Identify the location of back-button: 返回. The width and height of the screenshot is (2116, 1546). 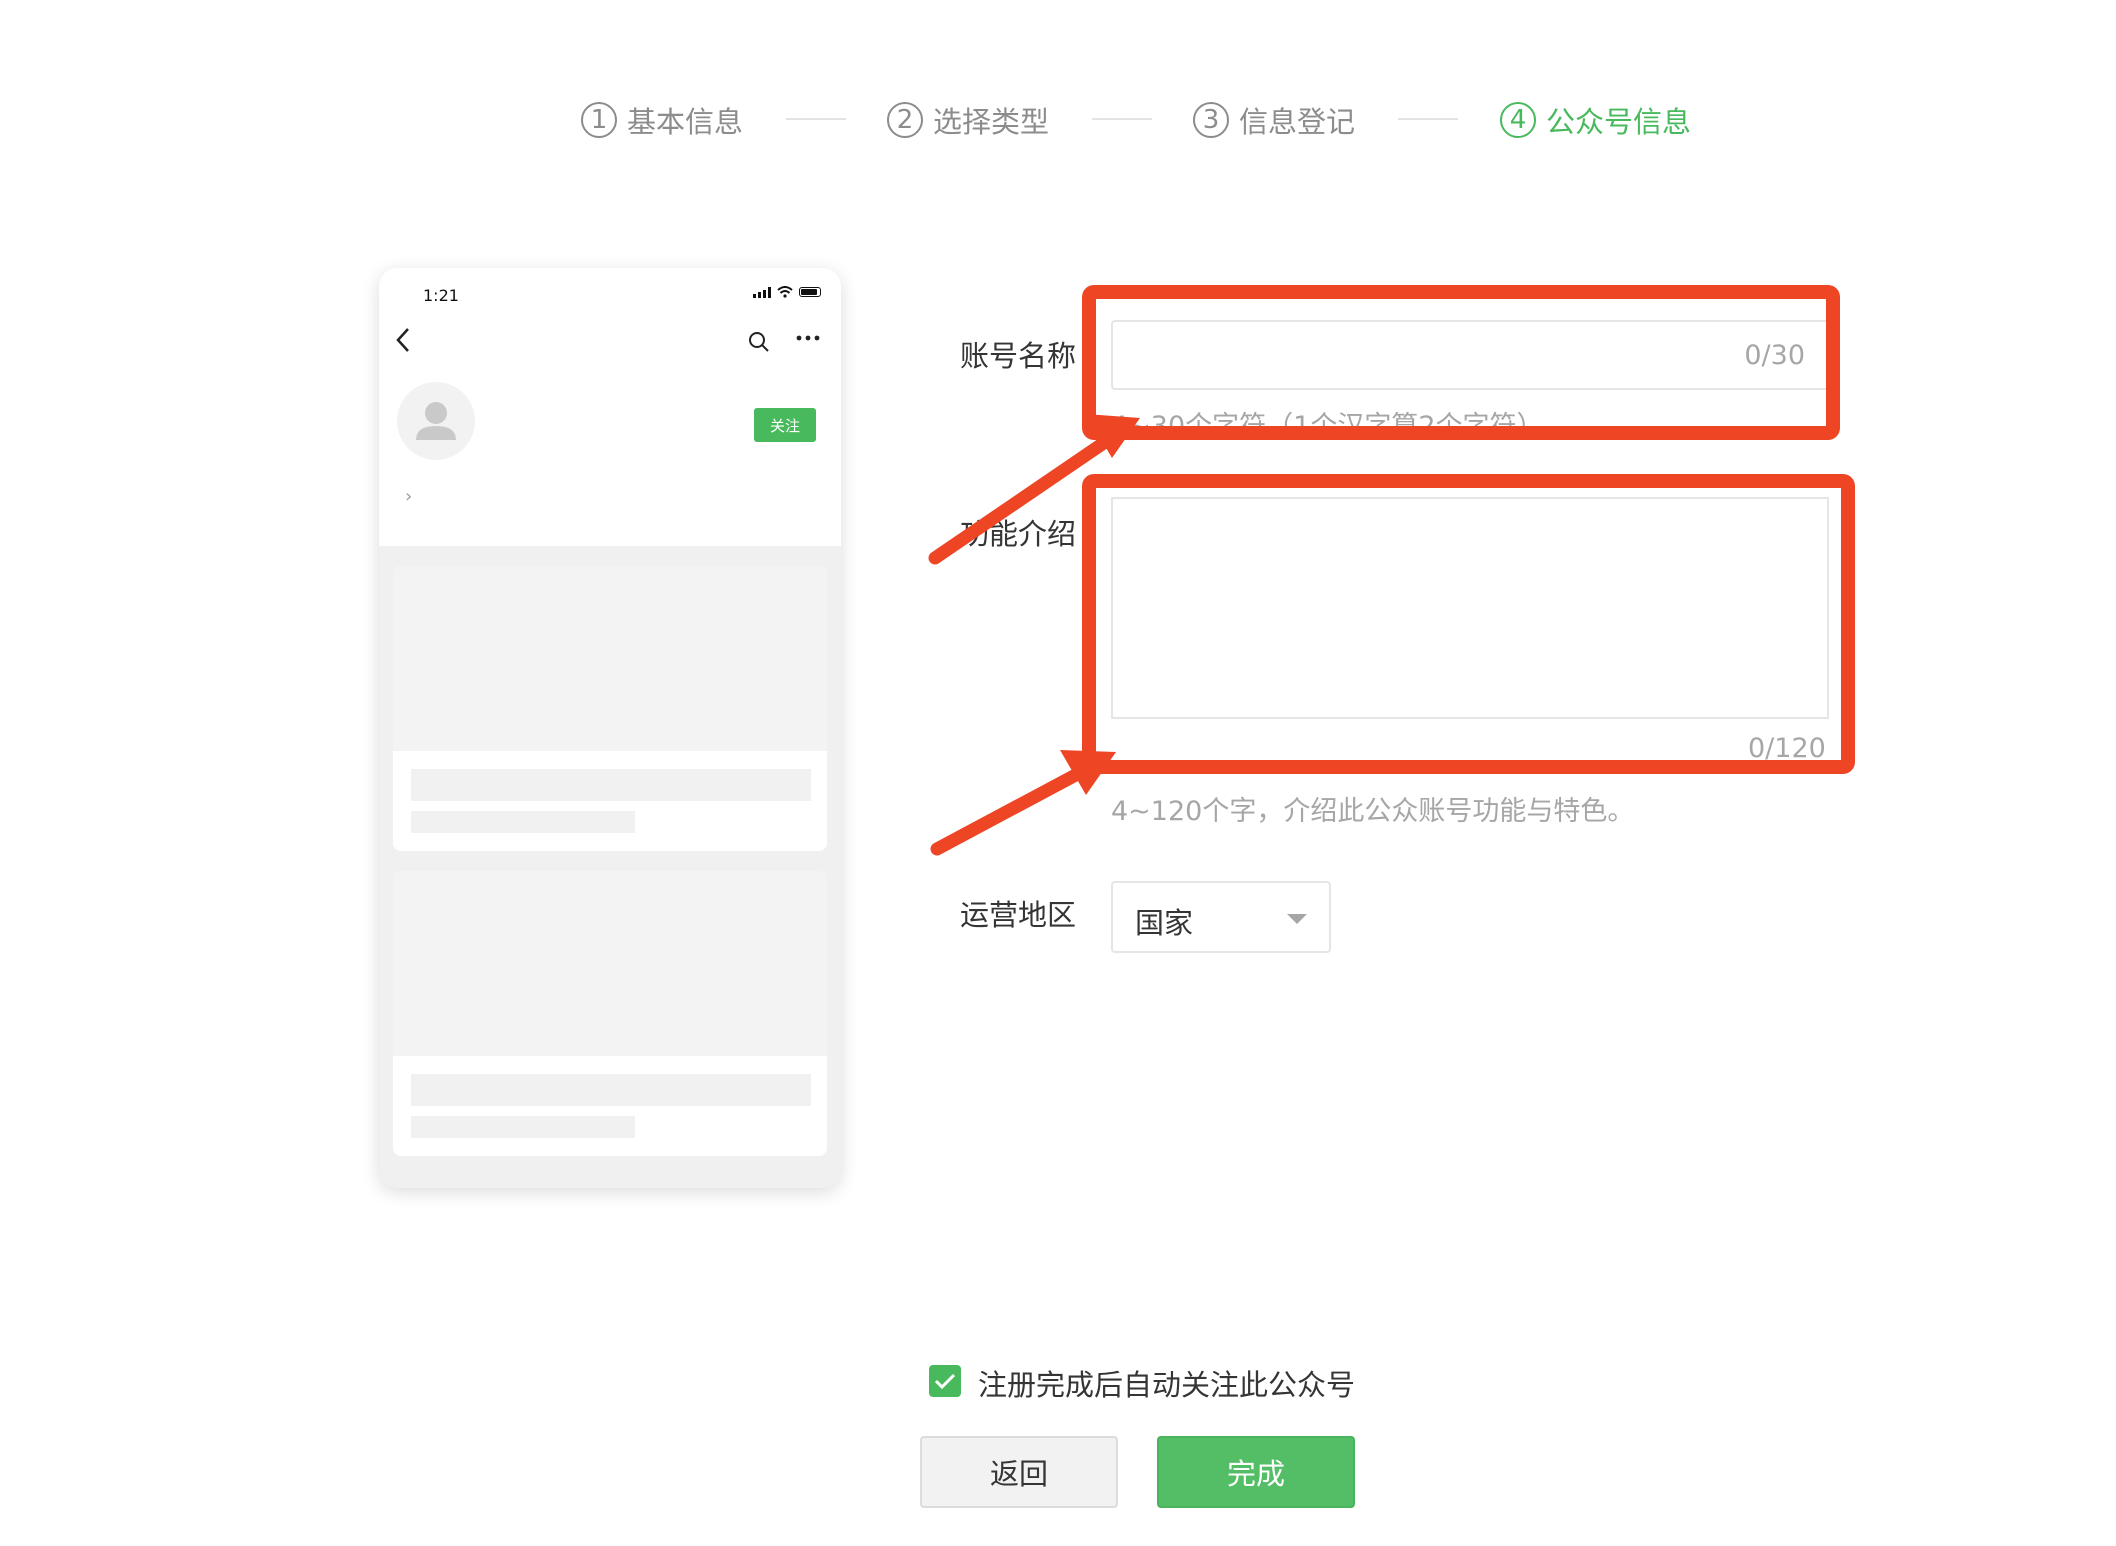
(1019, 1472).